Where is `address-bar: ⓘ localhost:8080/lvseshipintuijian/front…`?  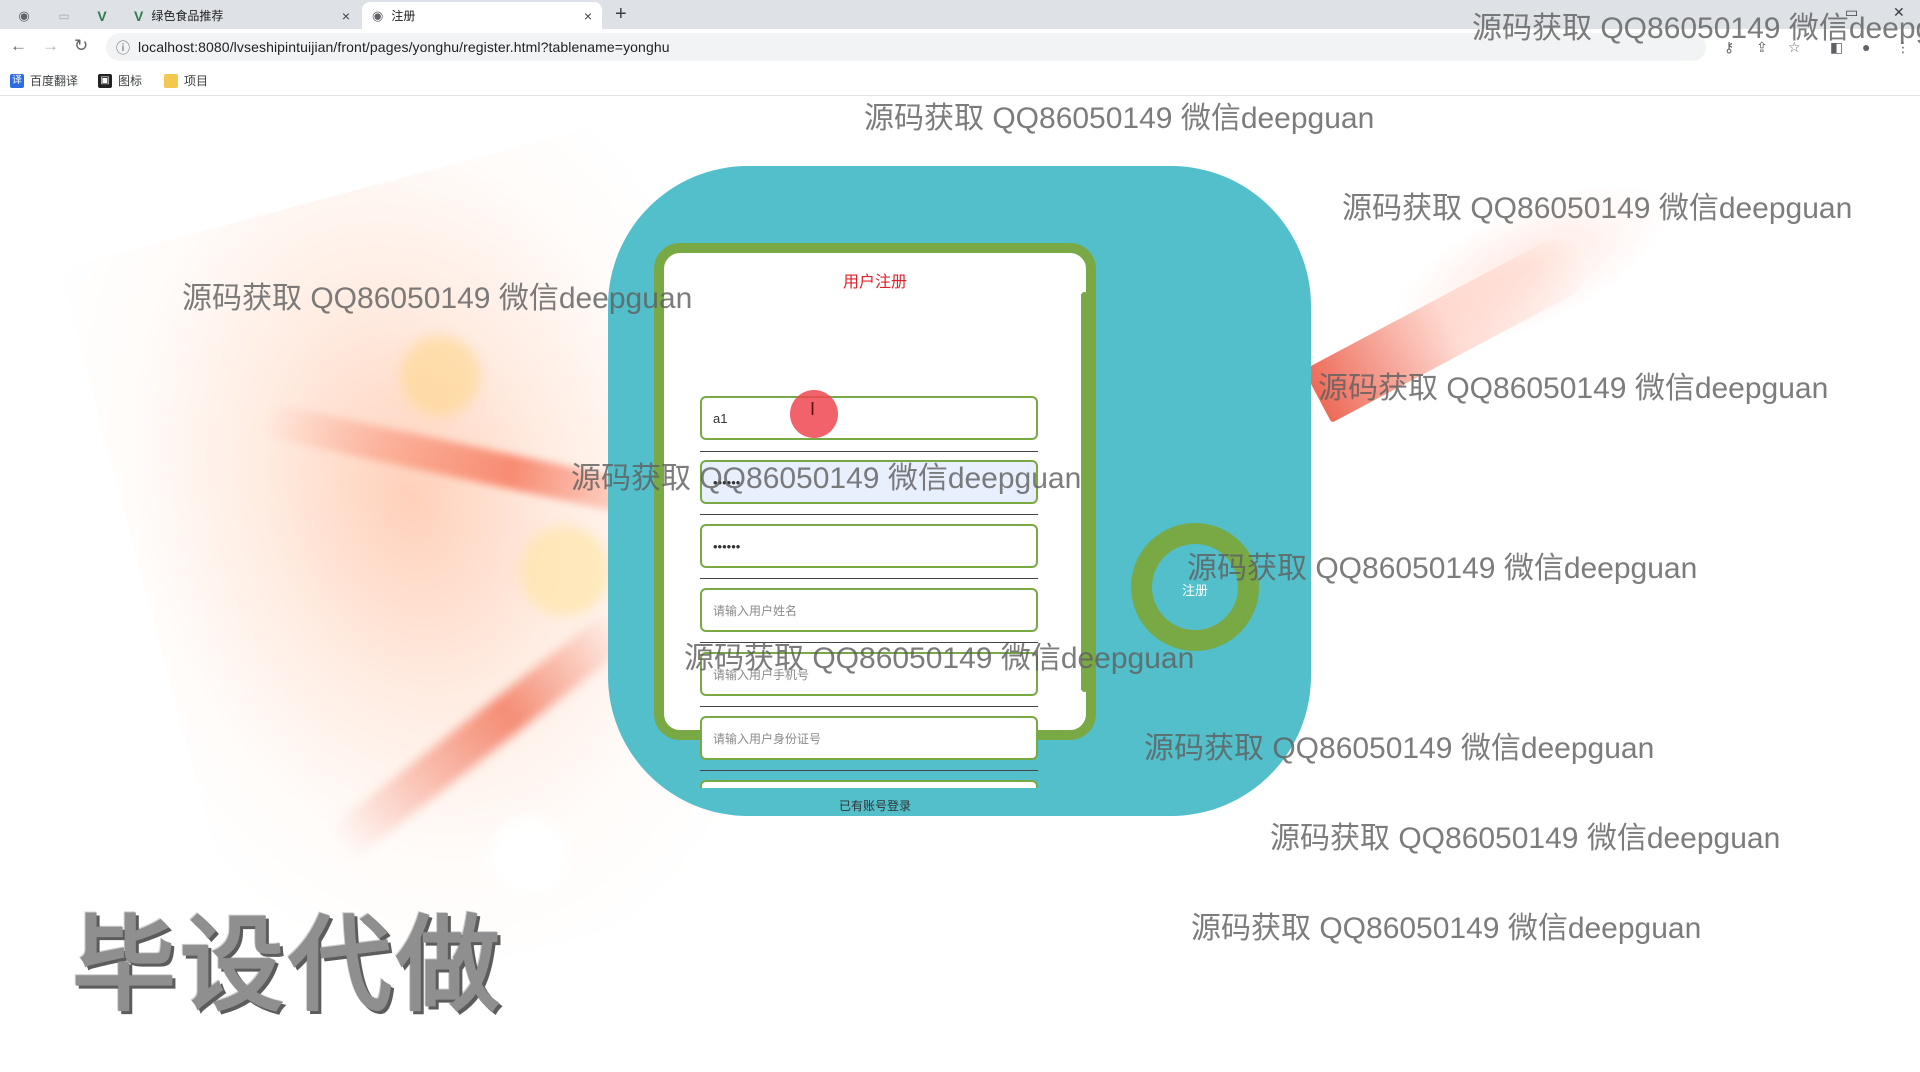 address-bar: ⓘ localhost:8080/lvseshipintuijian/front… is located at coordinates (906, 47).